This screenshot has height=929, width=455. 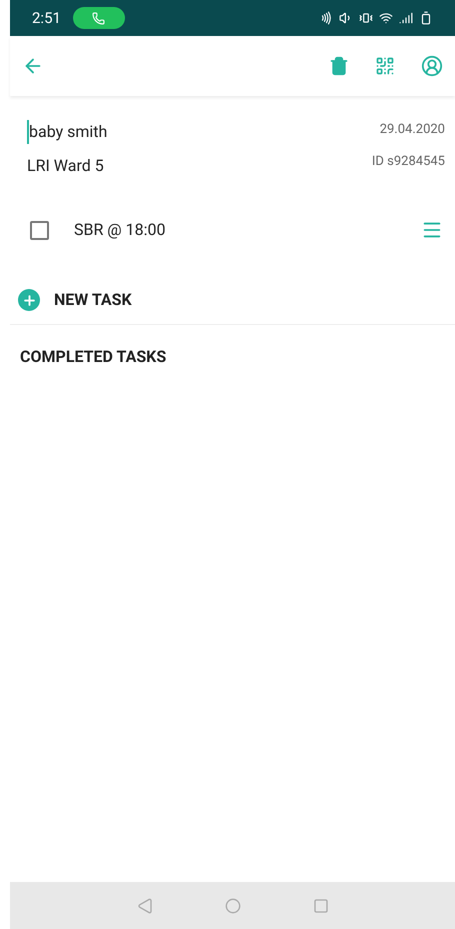 What do you see at coordinates (144, 906) in the screenshot?
I see `back-nav-icon` at bounding box center [144, 906].